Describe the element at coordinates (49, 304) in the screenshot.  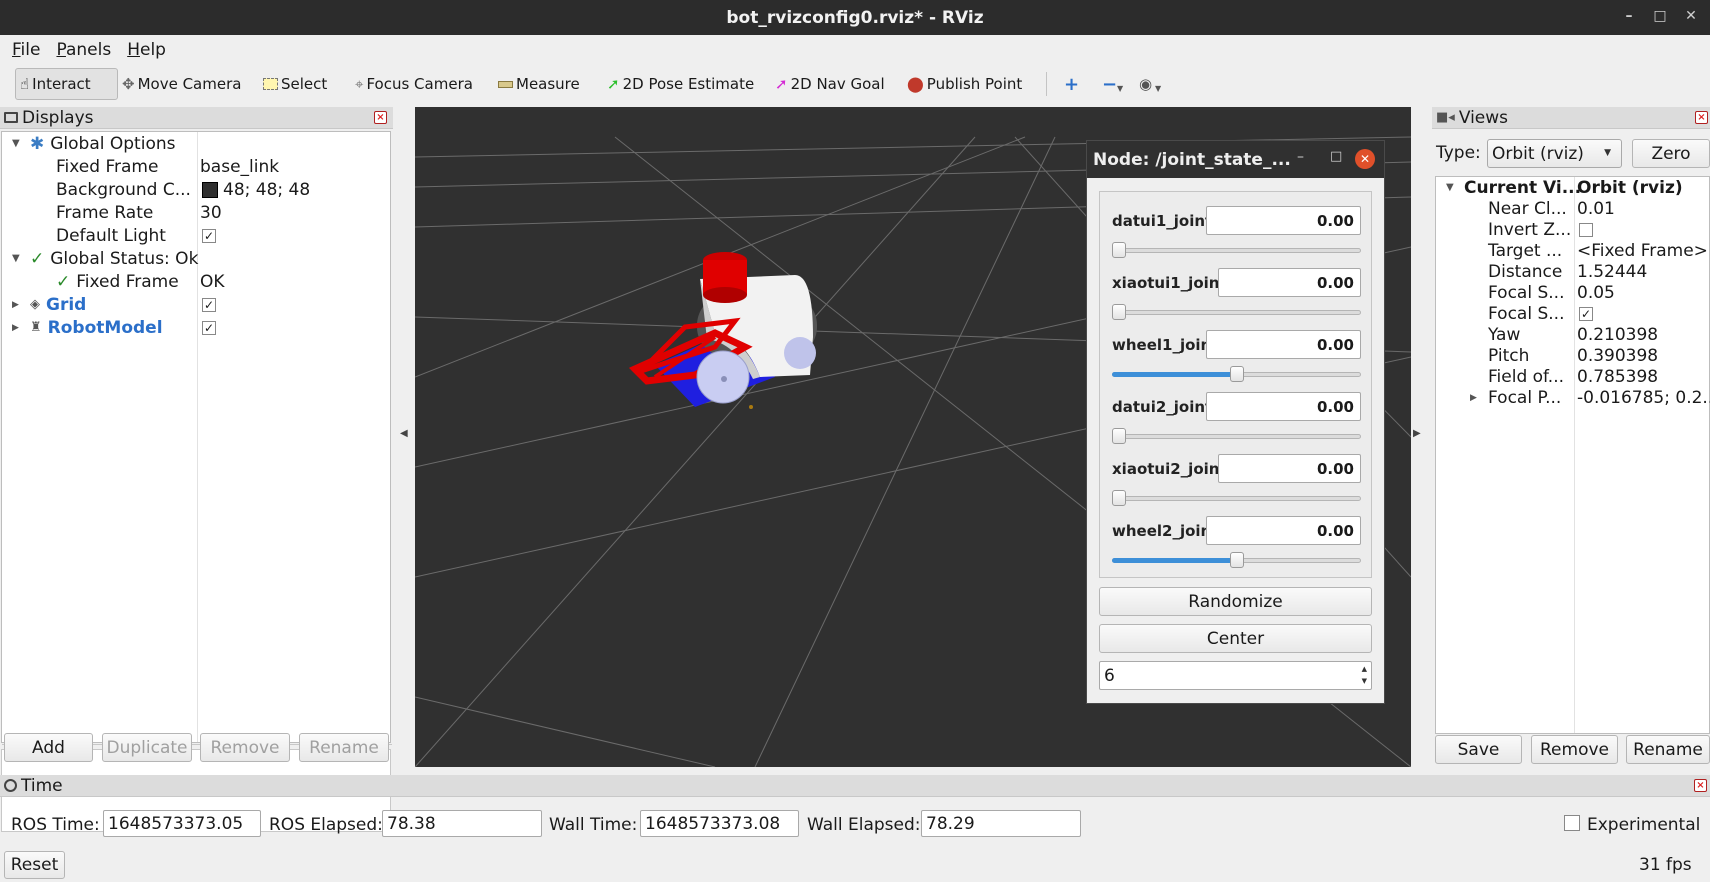
I see `tree-row-grid: ▶ ◈ Grid` at that location.